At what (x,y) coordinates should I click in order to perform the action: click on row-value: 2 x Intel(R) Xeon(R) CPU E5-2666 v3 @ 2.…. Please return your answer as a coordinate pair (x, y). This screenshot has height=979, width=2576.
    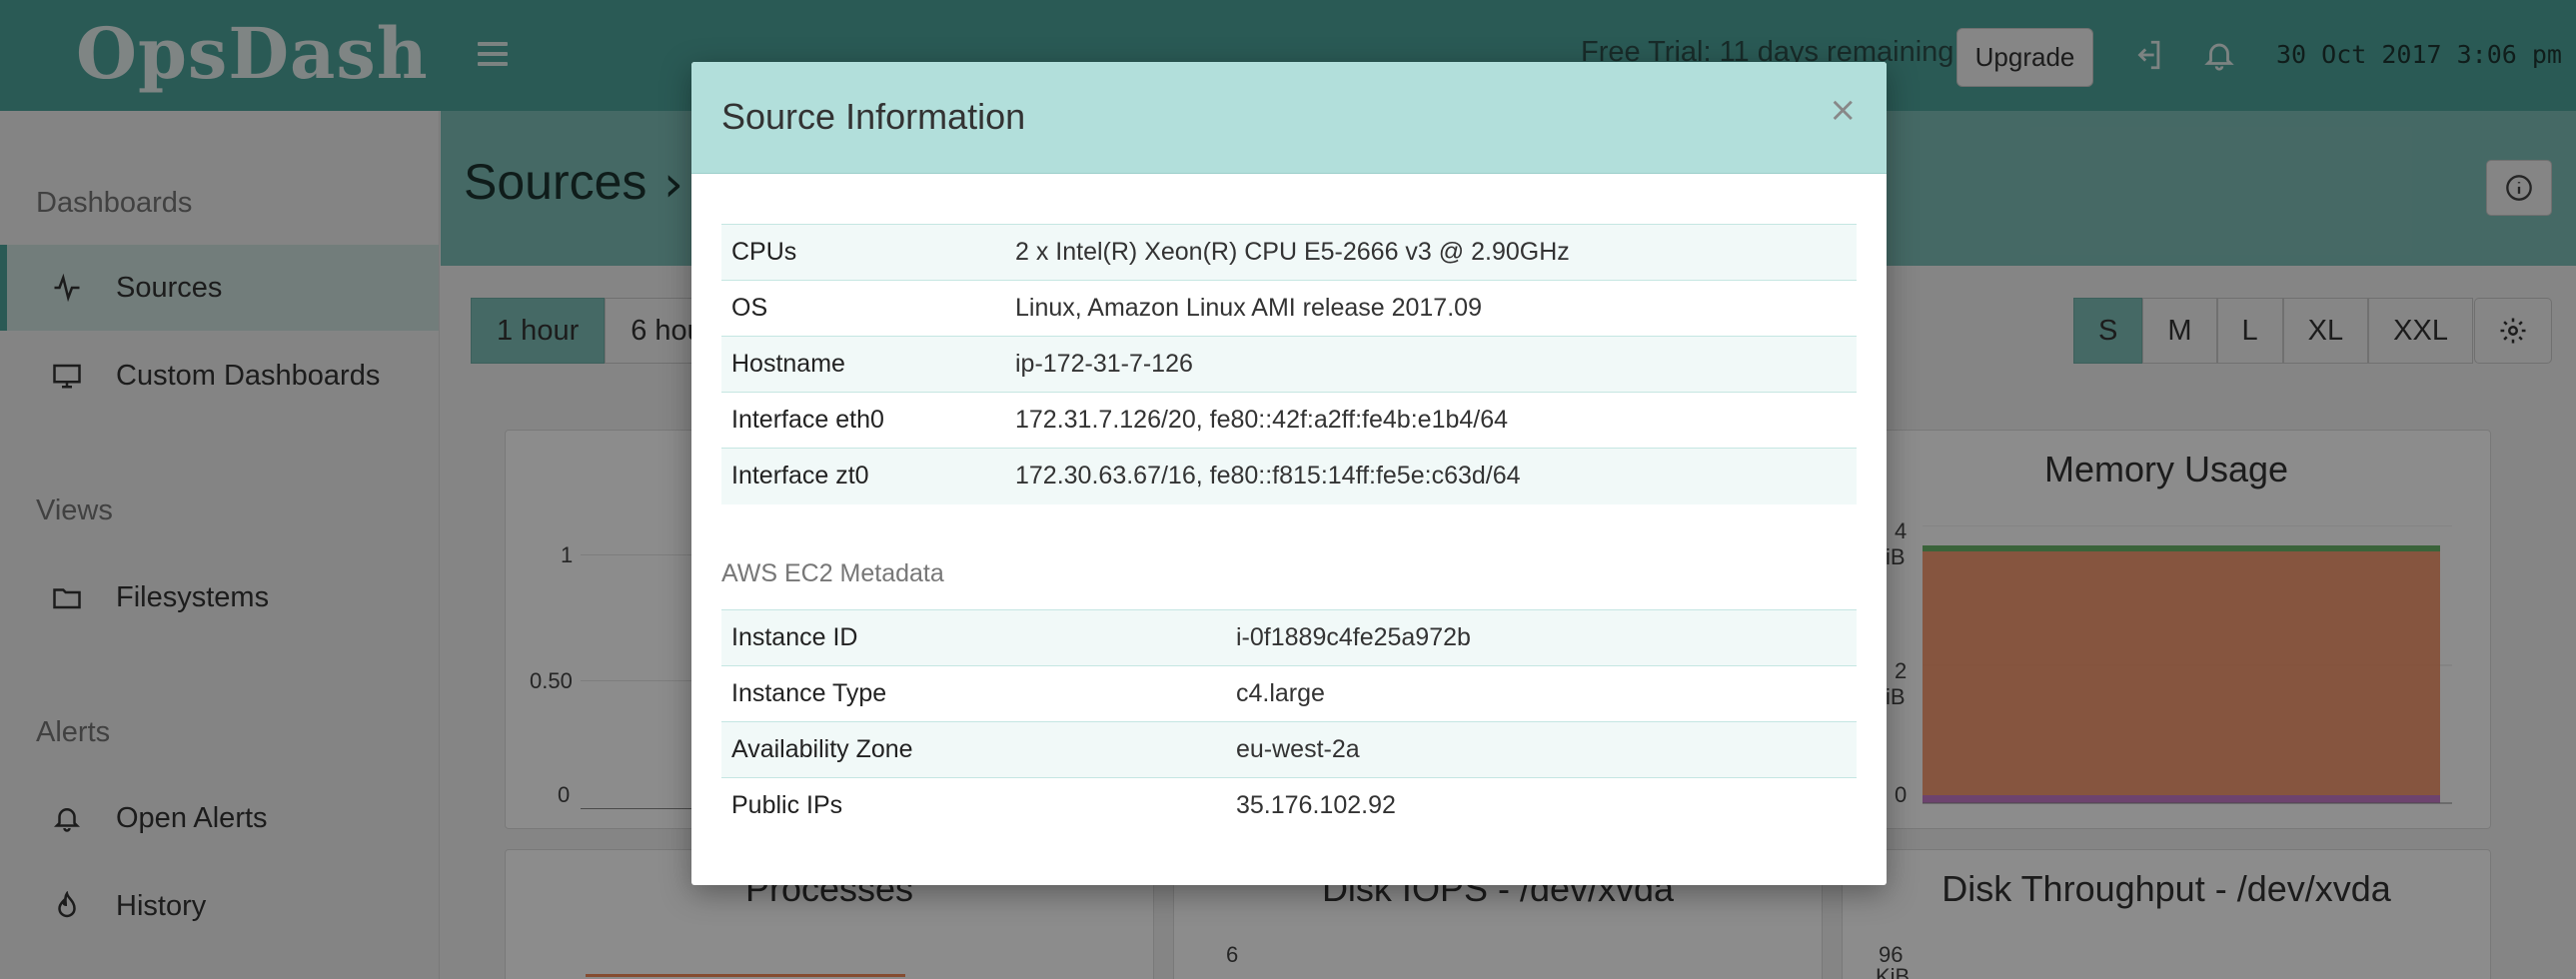
    Looking at the image, I should click on (1431, 252).